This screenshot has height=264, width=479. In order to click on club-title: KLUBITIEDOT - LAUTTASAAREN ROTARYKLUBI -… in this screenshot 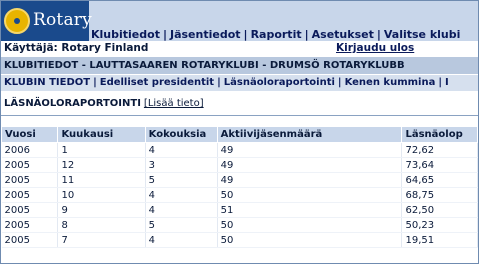, I will do `click(239, 65)`.